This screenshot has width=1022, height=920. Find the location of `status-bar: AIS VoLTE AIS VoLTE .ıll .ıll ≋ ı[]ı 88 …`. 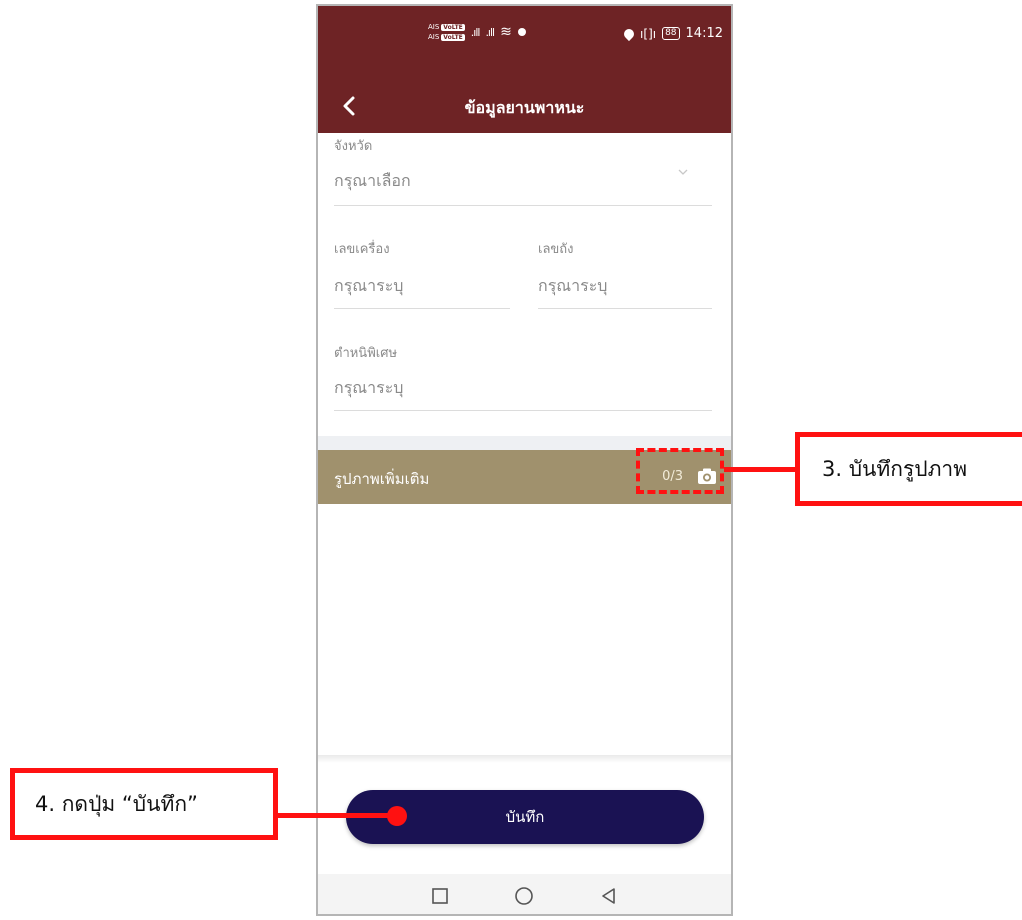

status-bar: AIS VoLTE AIS VoLTE .ıll .ıll ≋ ı[]ı 88 … is located at coordinates (524, 43).